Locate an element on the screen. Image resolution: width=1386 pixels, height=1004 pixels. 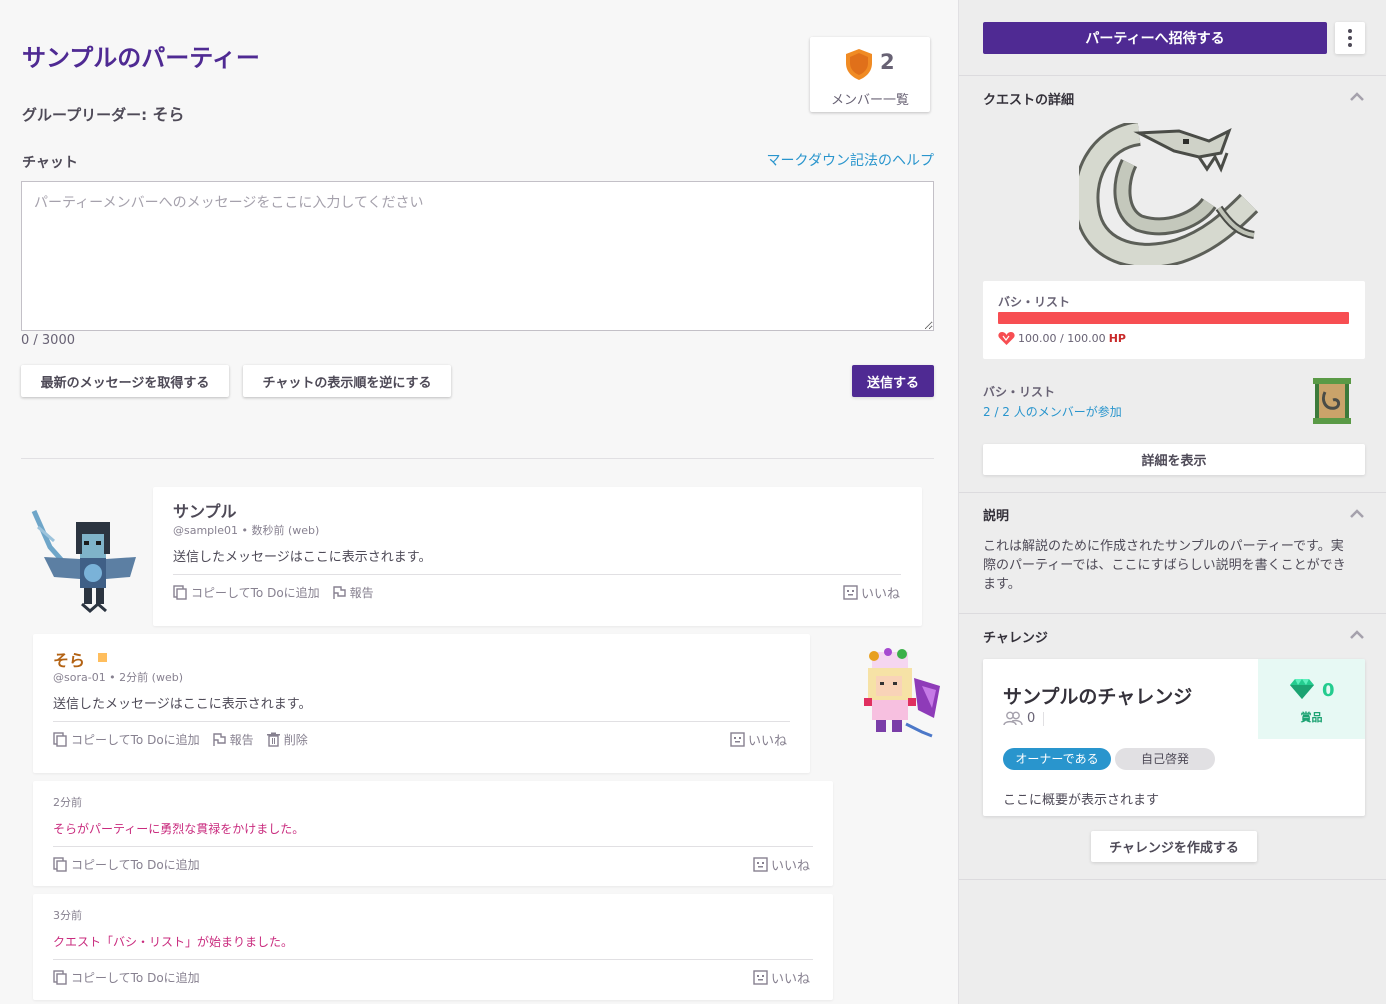
boss-health-panel: バシ・リスト 100.00 / 100.00 HP is located at coordinates (1174, 320).